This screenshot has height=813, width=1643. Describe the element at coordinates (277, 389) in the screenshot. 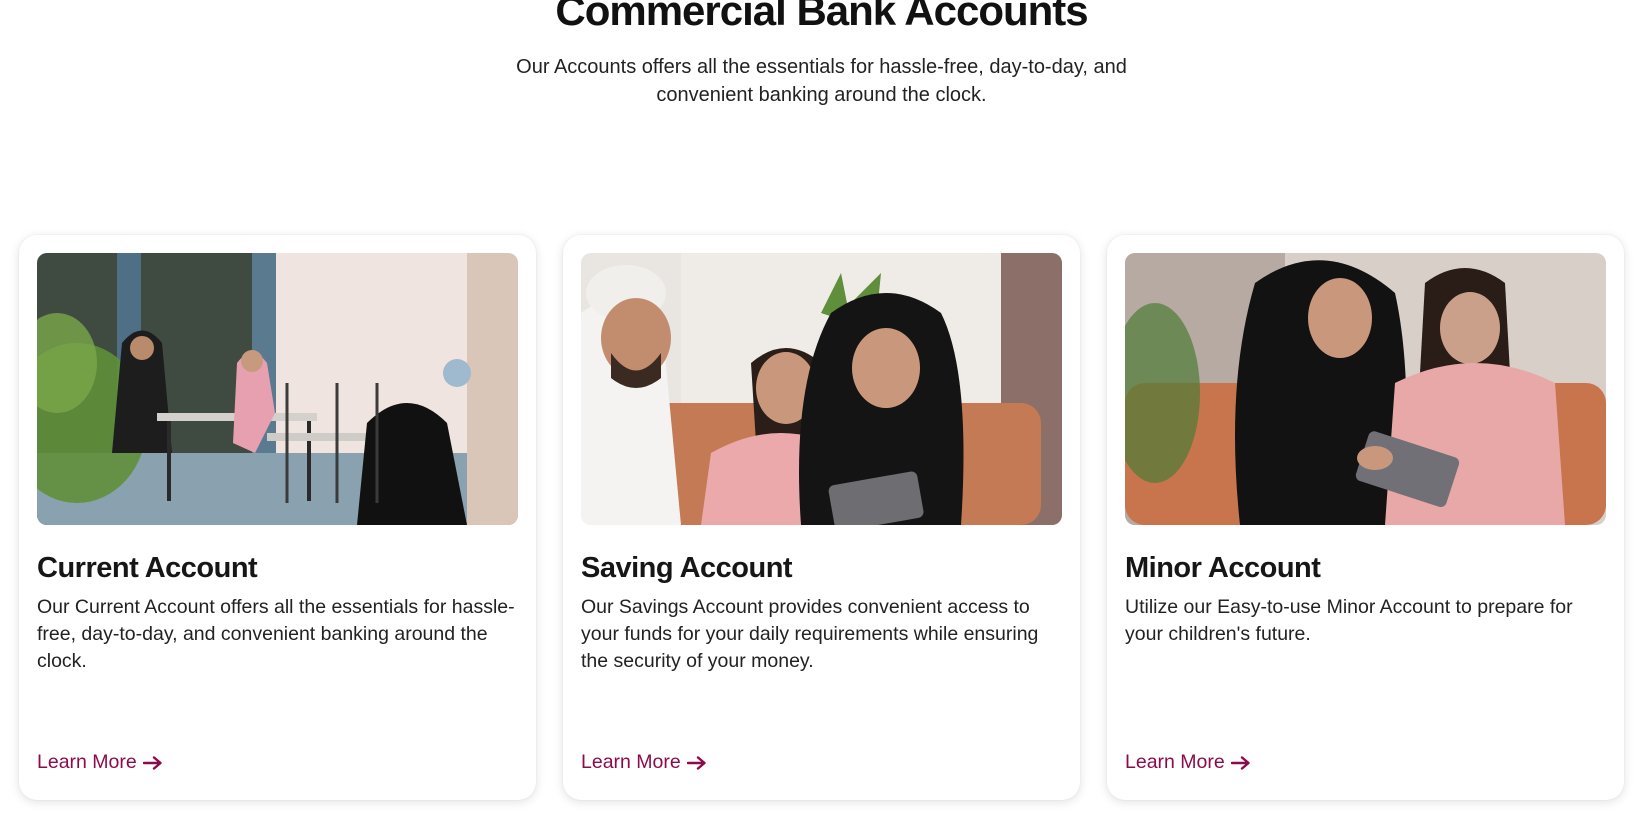

I see `current-account-image` at that location.